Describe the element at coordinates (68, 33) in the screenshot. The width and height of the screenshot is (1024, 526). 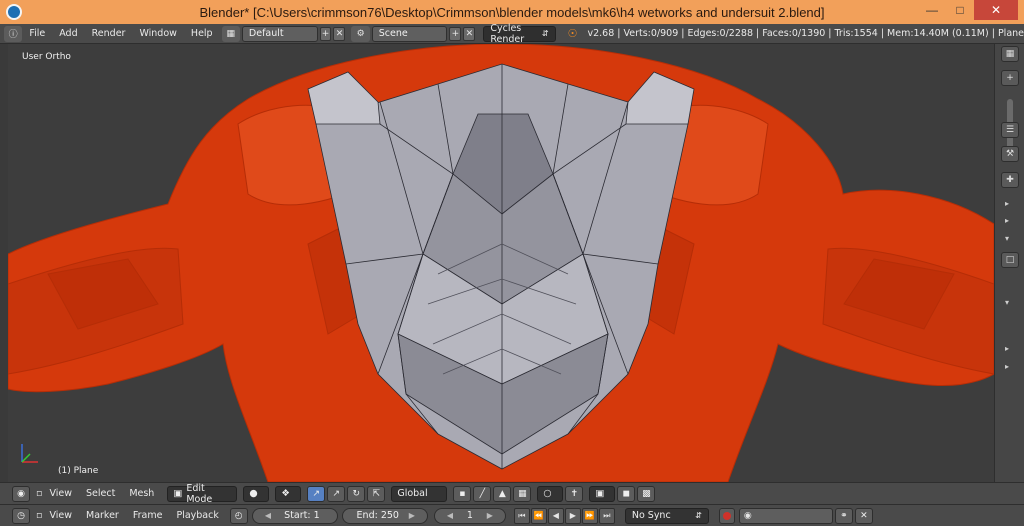
I see `menu-add: Add` at that location.